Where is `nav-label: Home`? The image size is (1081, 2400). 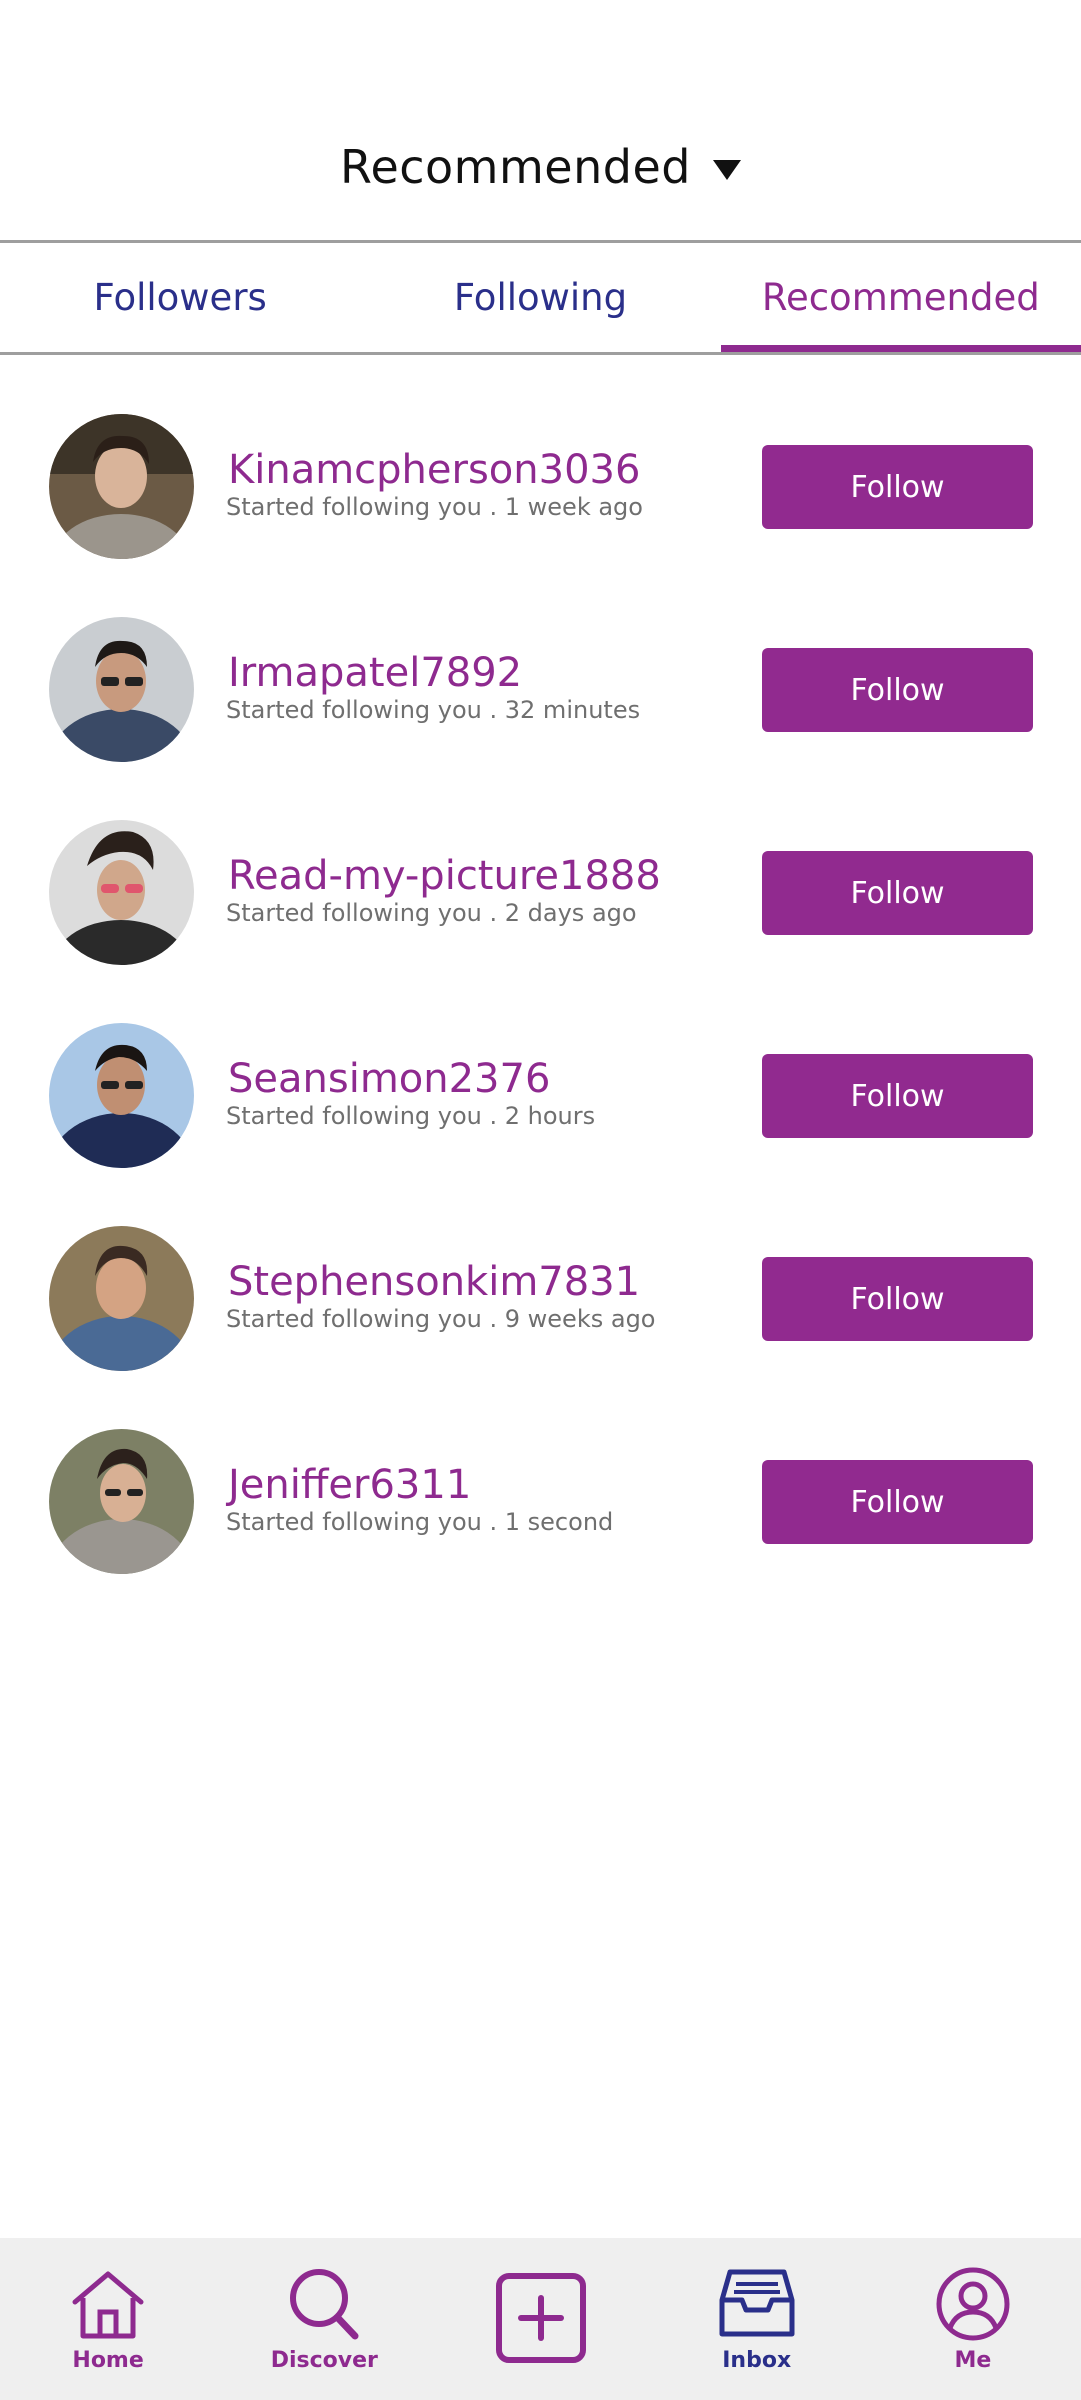
nav-label: Home is located at coordinates (108, 2360).